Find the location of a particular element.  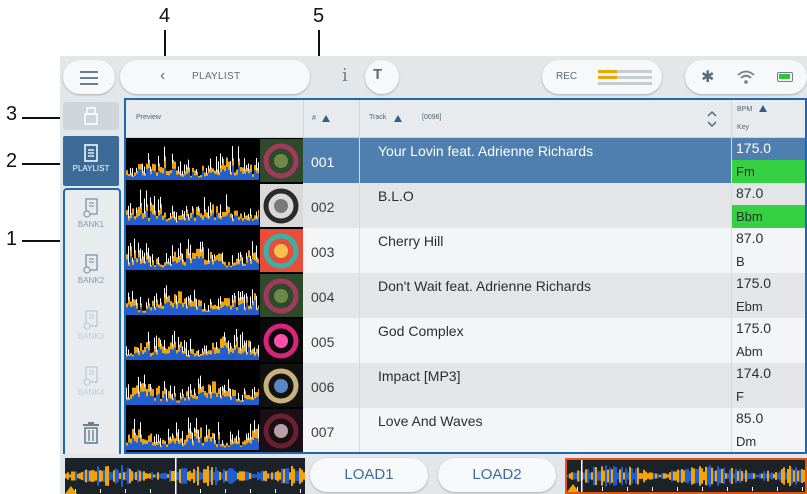

preview-header: Preview is located at coordinates (148, 117).